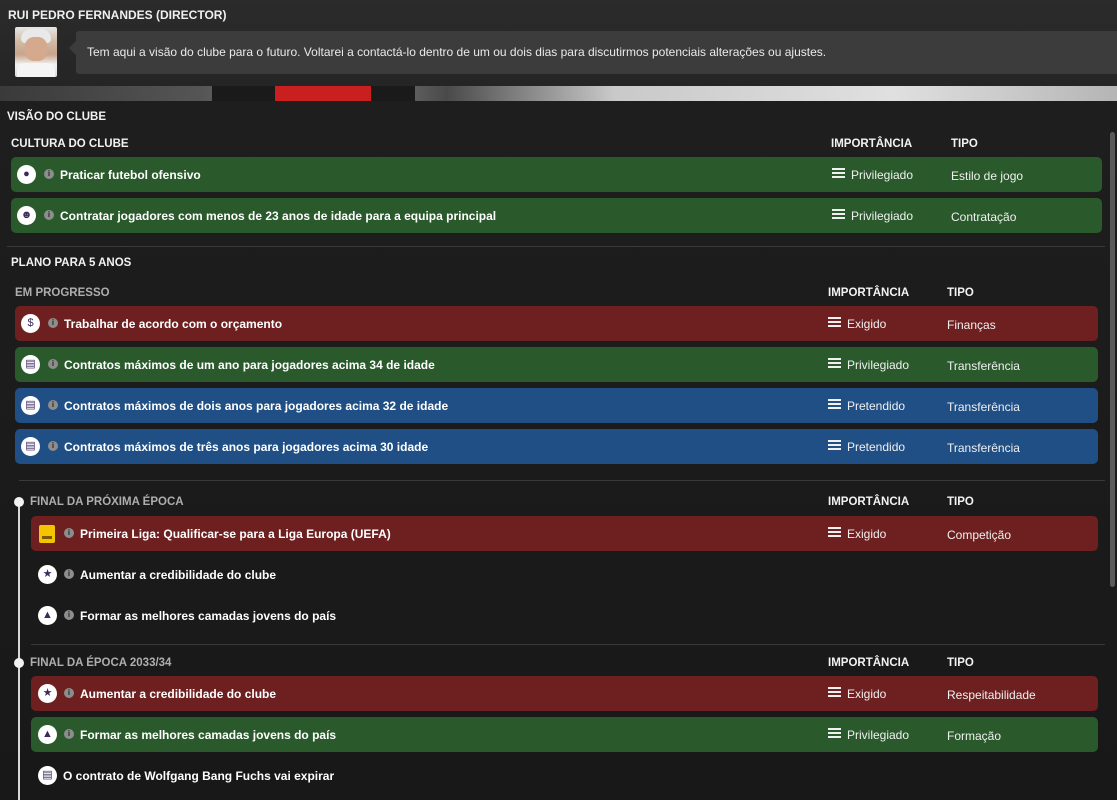 The width and height of the screenshot is (1117, 800). What do you see at coordinates (26, 215) in the screenshot?
I see `person-icon: ☻` at bounding box center [26, 215].